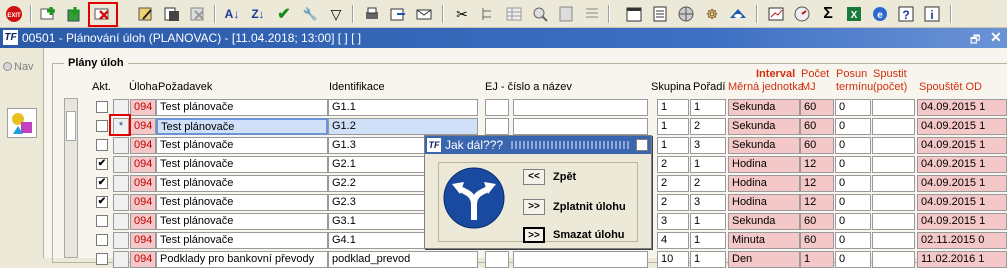 The image size is (1007, 268). What do you see at coordinates (686, 14) in the screenshot?
I see `globe-icon` at bounding box center [686, 14].